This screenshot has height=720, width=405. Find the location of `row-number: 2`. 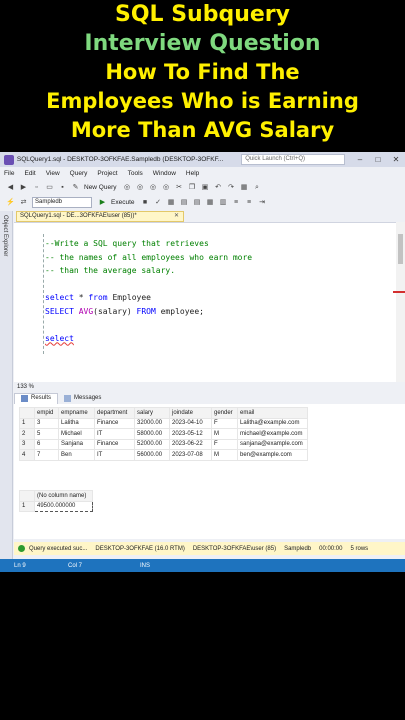

row-number: 2 is located at coordinates (27, 434).